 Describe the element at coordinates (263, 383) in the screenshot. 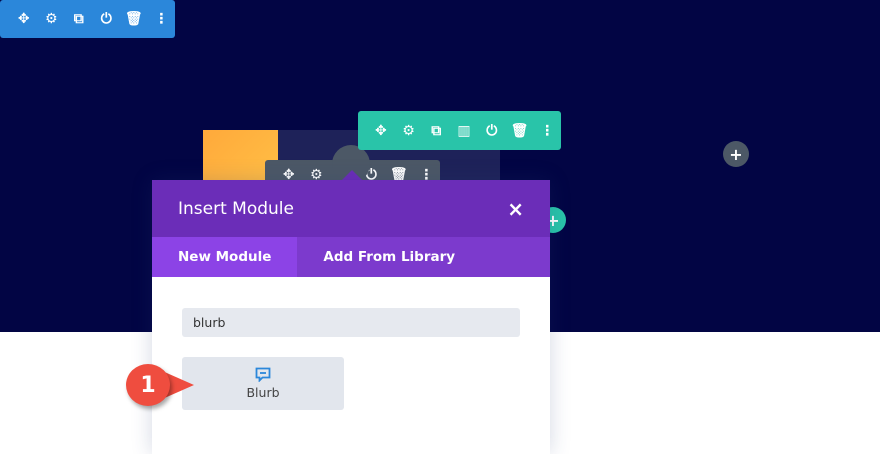

I see `module-blurb: Blurb` at that location.